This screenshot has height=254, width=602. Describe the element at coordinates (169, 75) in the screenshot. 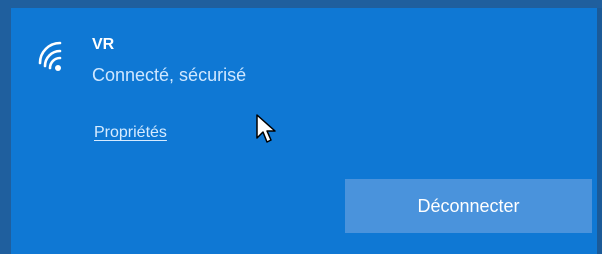

I see `network-status: Connecté, sécurisé` at that location.